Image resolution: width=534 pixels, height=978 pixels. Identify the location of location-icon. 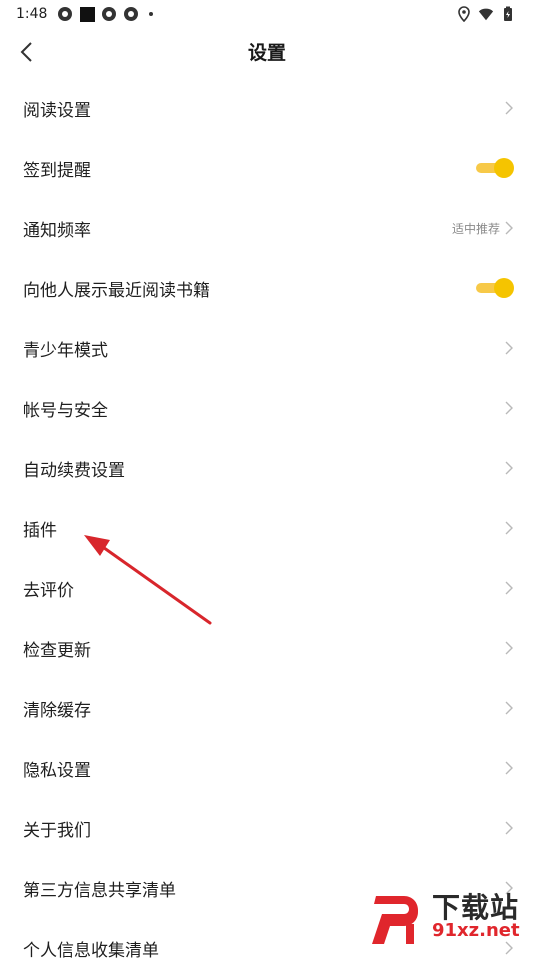
(464, 14).